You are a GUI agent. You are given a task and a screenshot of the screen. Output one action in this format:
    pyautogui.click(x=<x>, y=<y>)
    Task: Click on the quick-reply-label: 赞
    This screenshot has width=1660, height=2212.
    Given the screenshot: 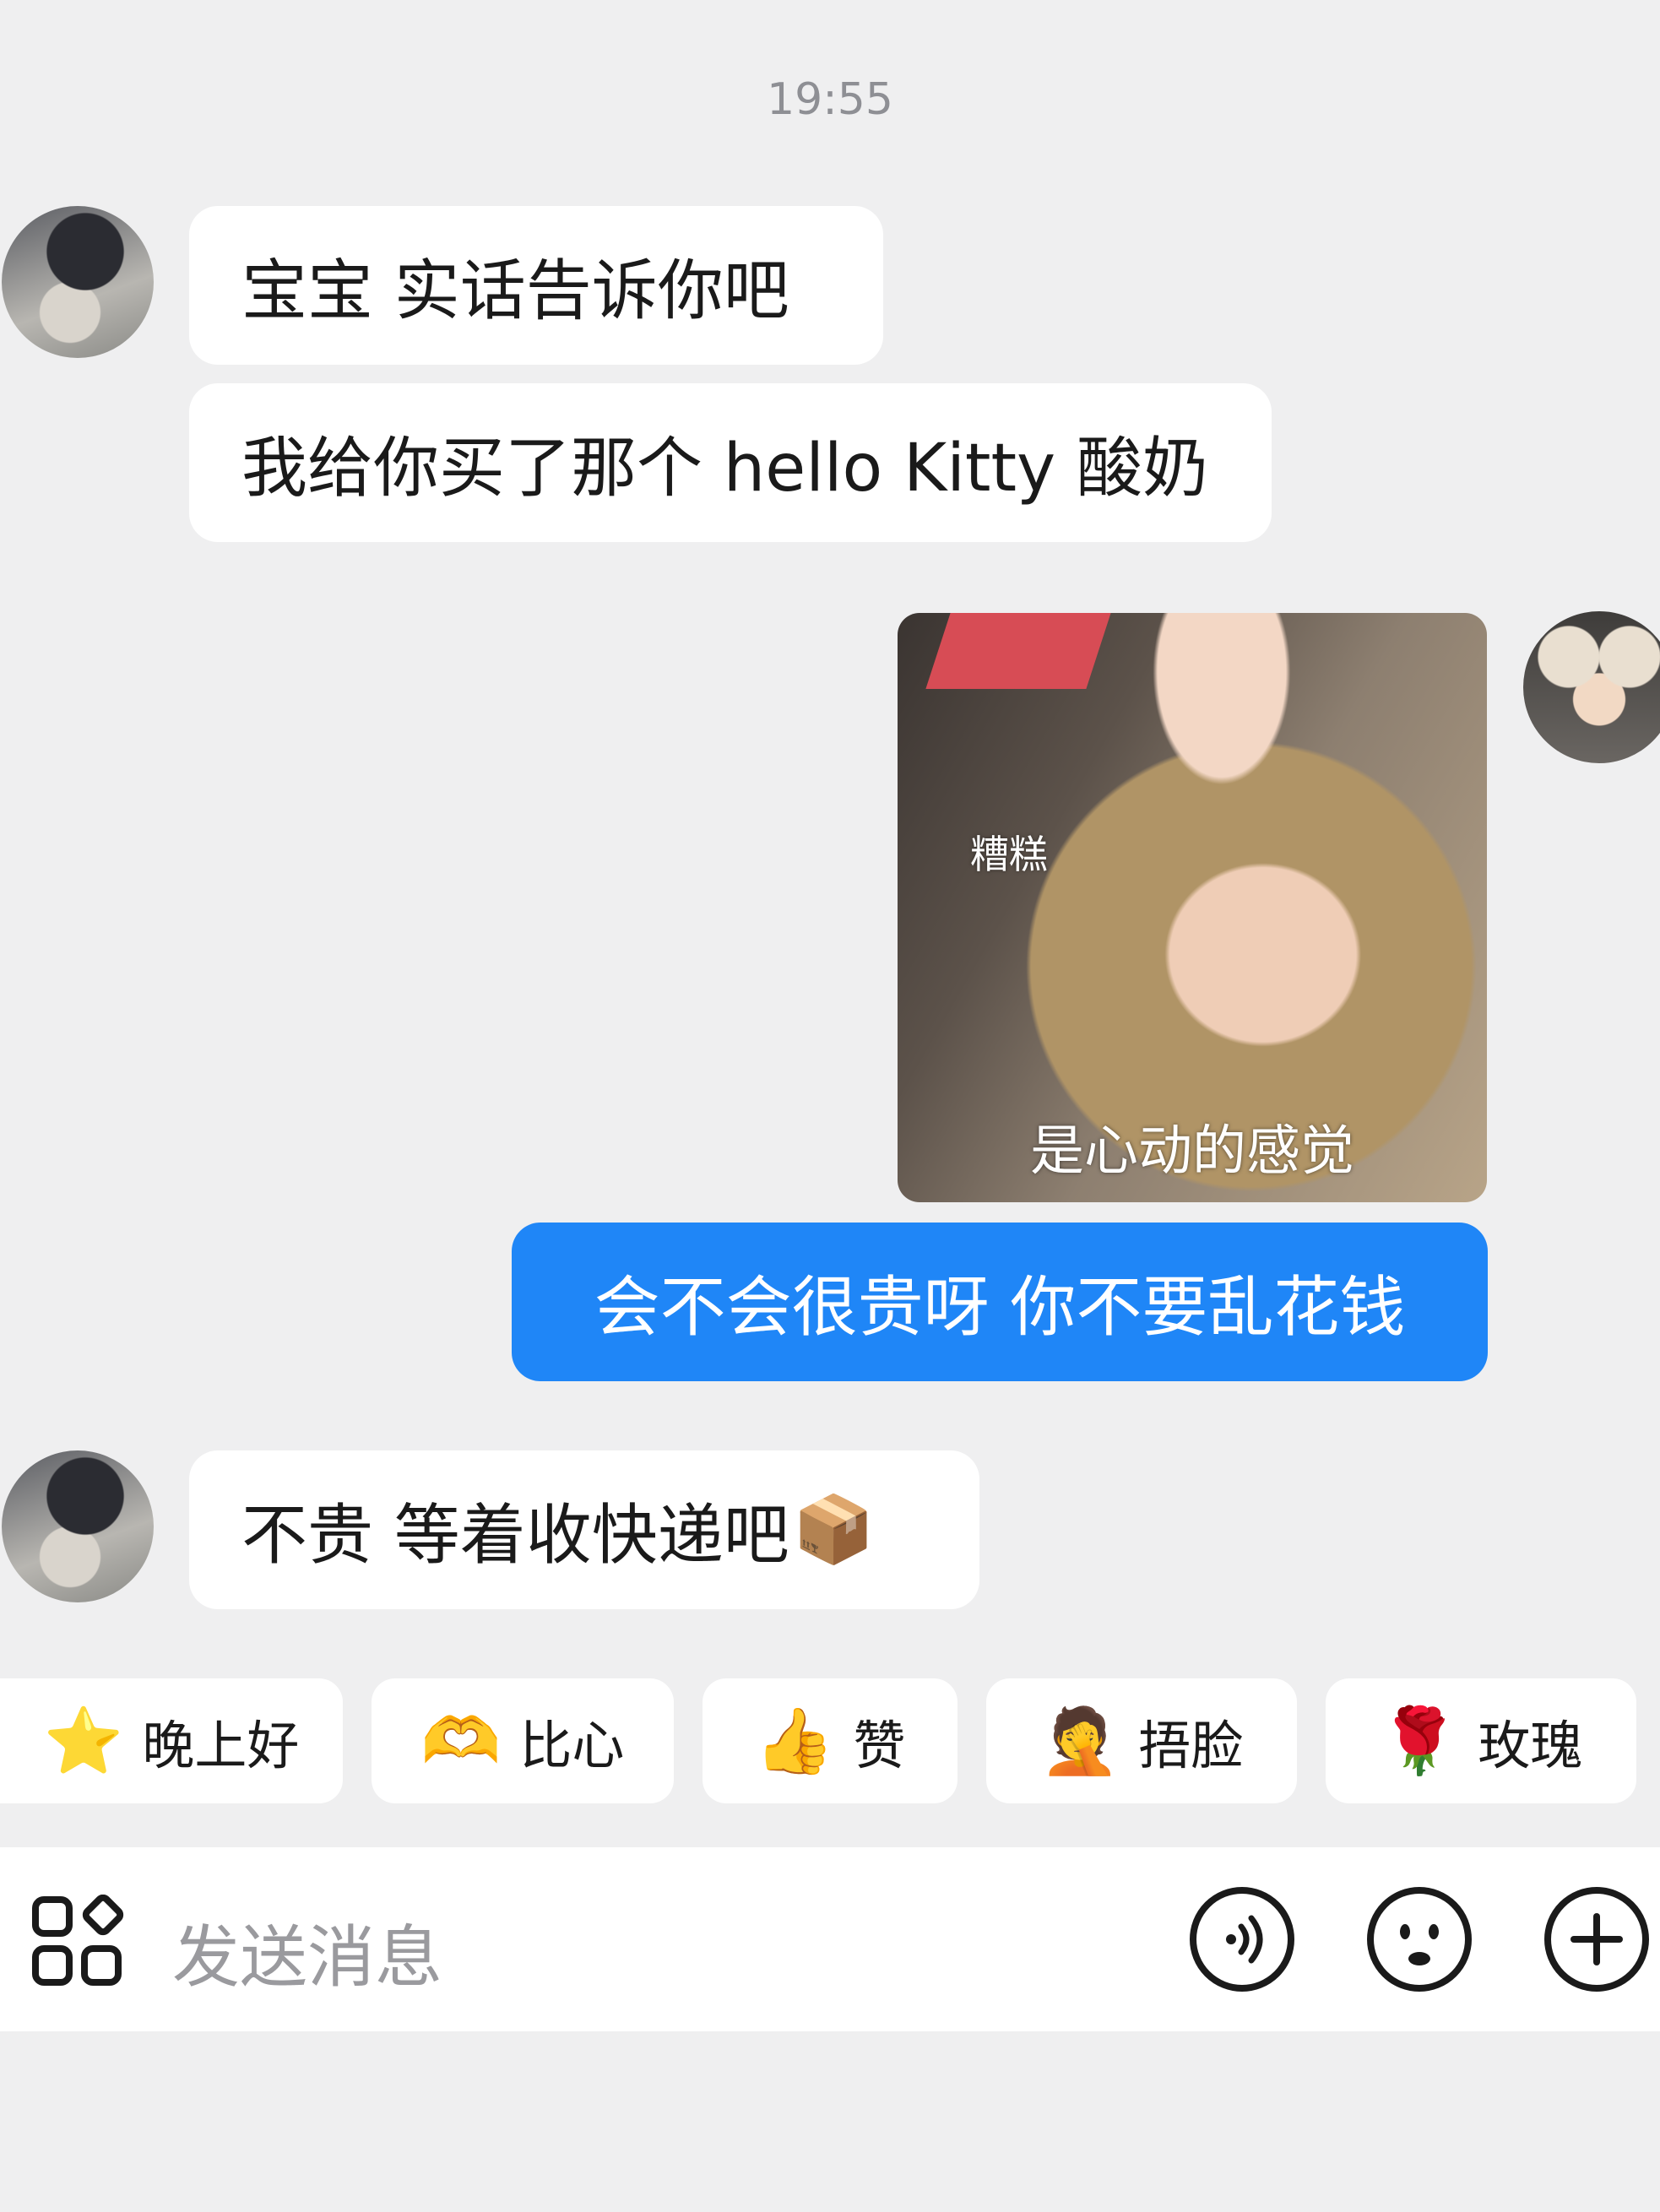 What is the action you would take?
    pyautogui.click(x=880, y=1746)
    